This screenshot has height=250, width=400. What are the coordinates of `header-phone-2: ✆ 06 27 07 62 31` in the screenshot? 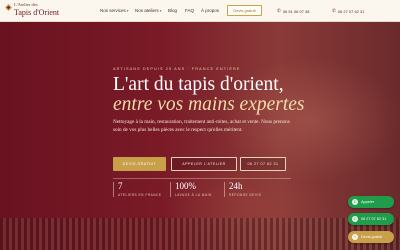 It's located at (348, 11).